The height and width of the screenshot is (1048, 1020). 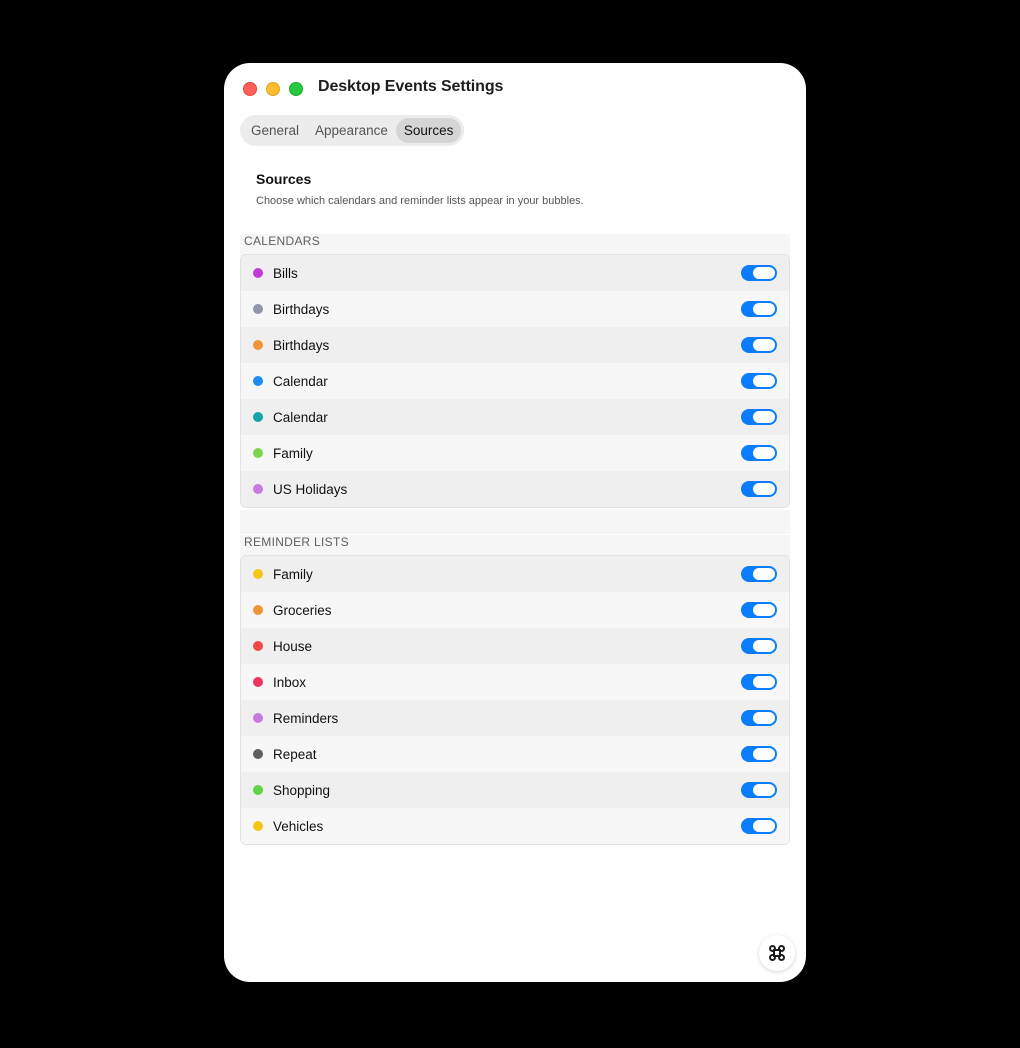 I want to click on reminder-list-name: House, so click(x=293, y=646).